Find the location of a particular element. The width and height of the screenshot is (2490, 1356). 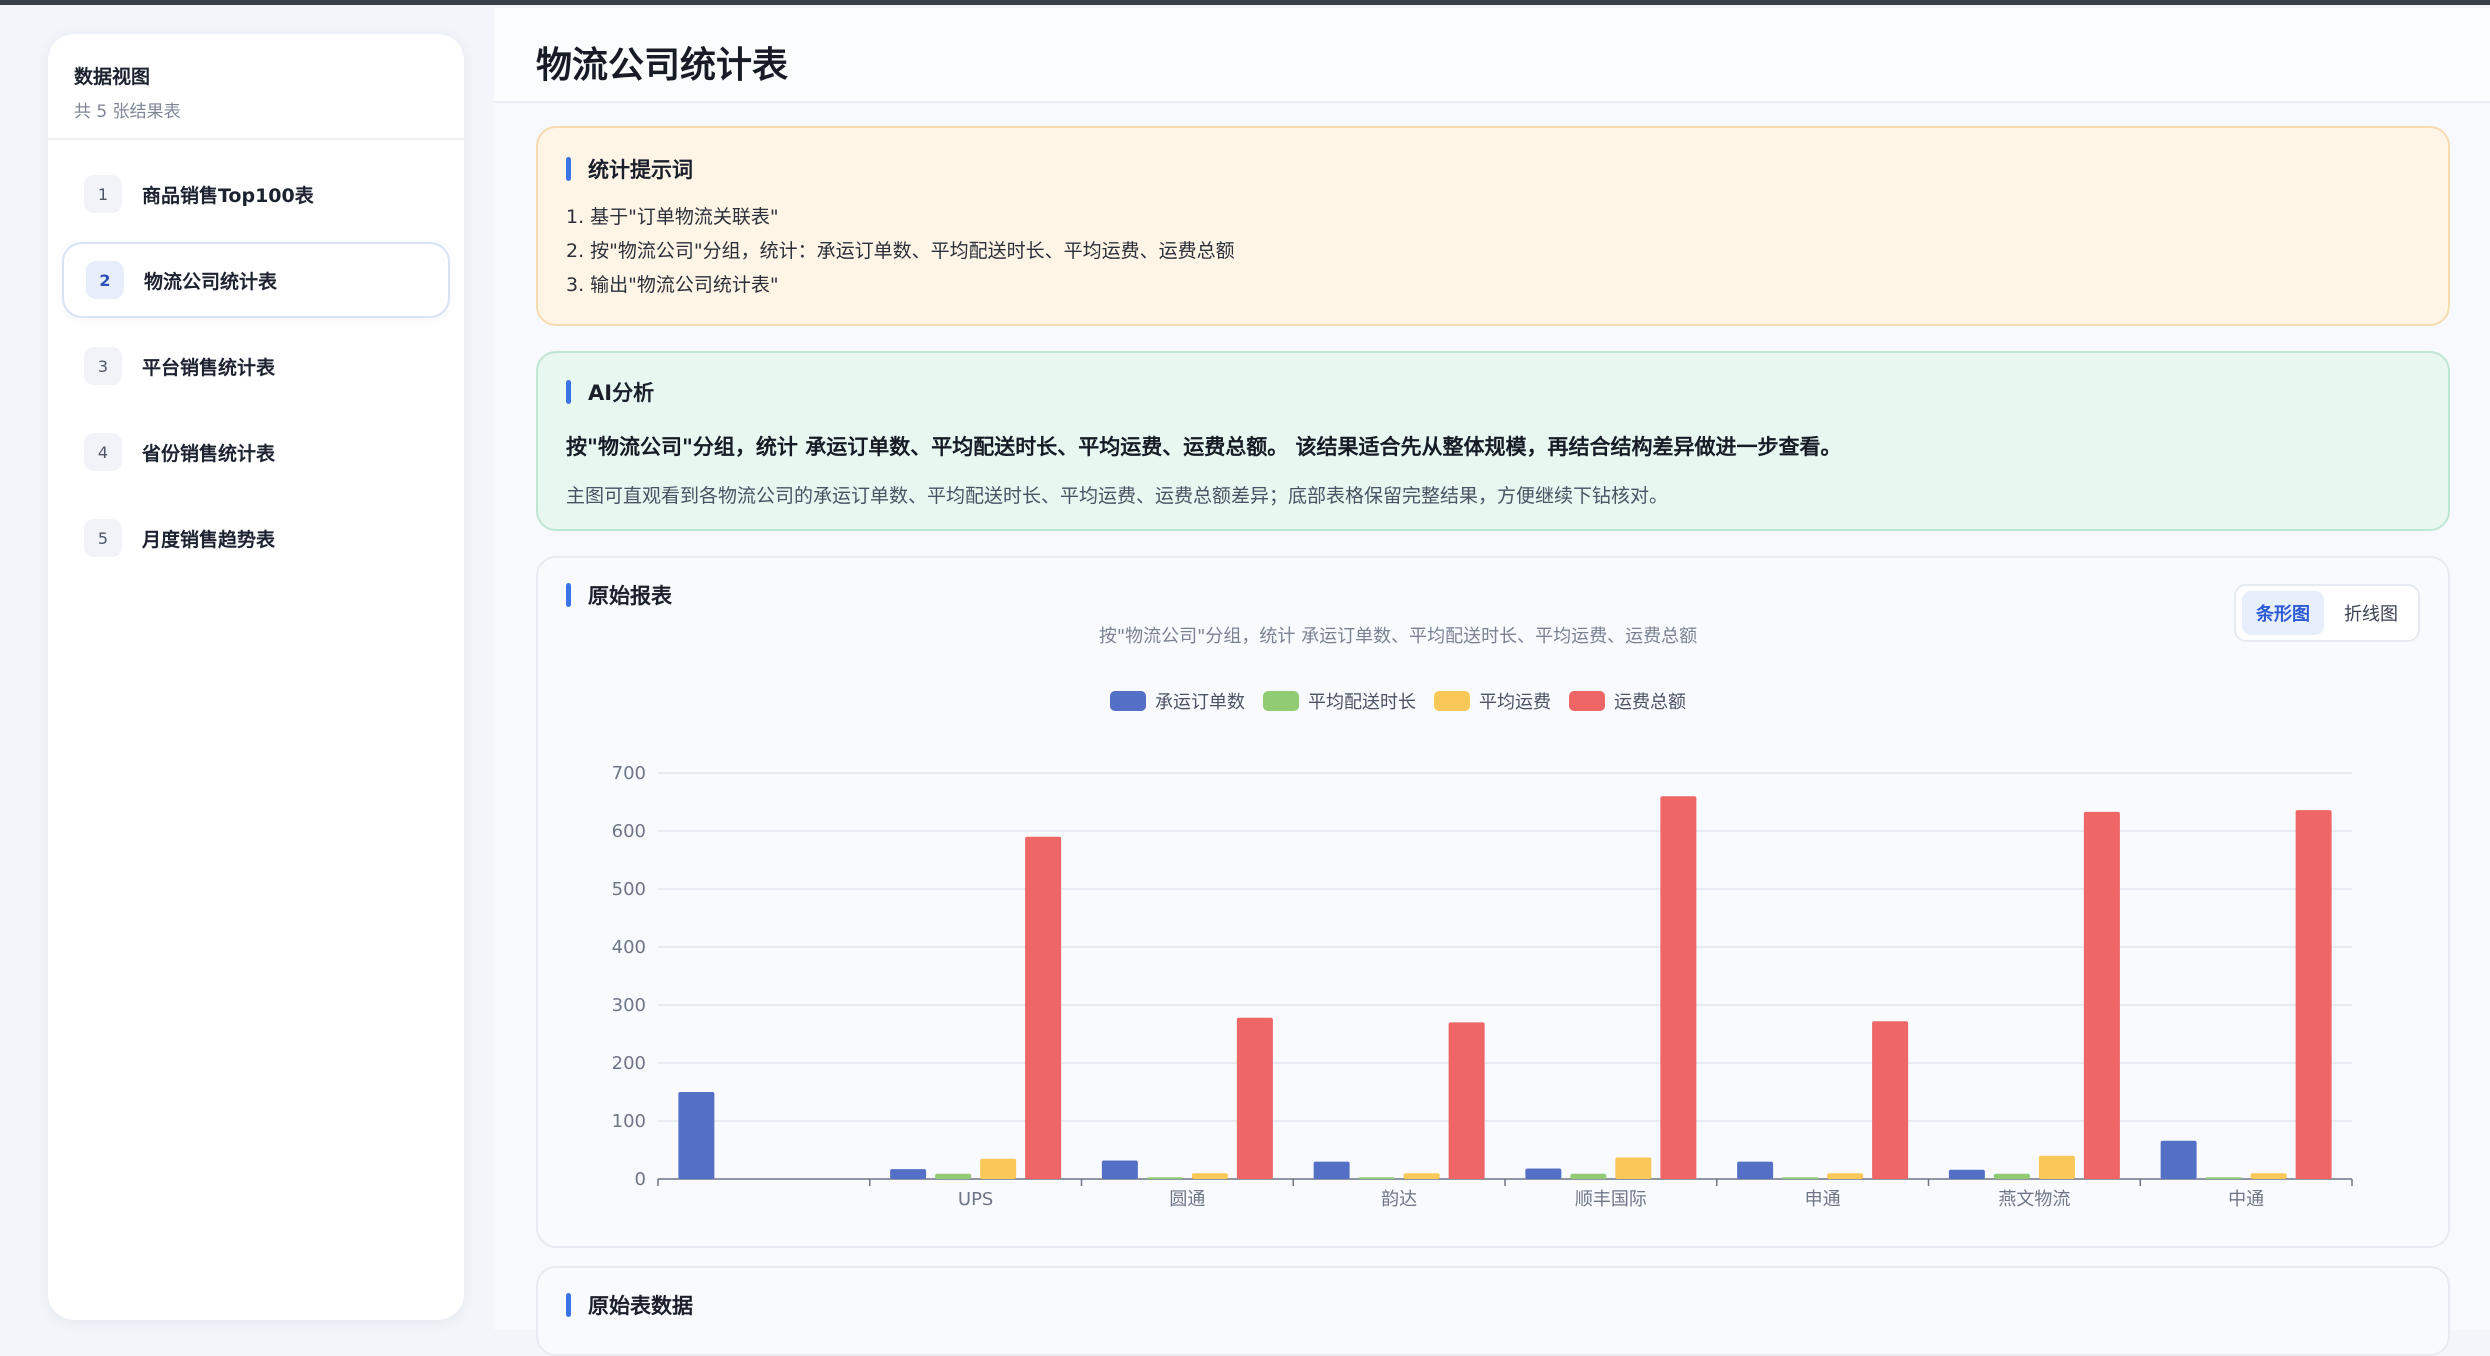

sidebar-title: 数据视图 is located at coordinates (112, 77).